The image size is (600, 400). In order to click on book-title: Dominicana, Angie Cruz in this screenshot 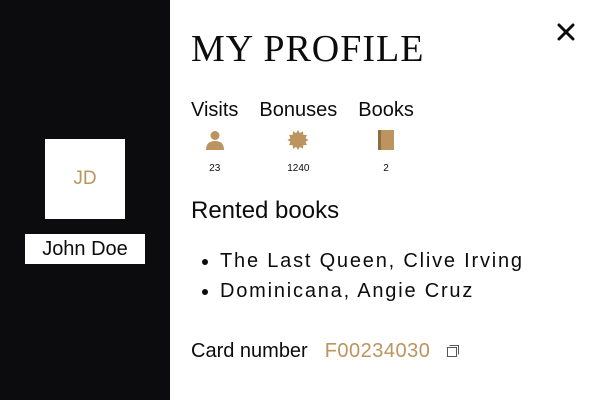, I will do `click(347, 291)`.